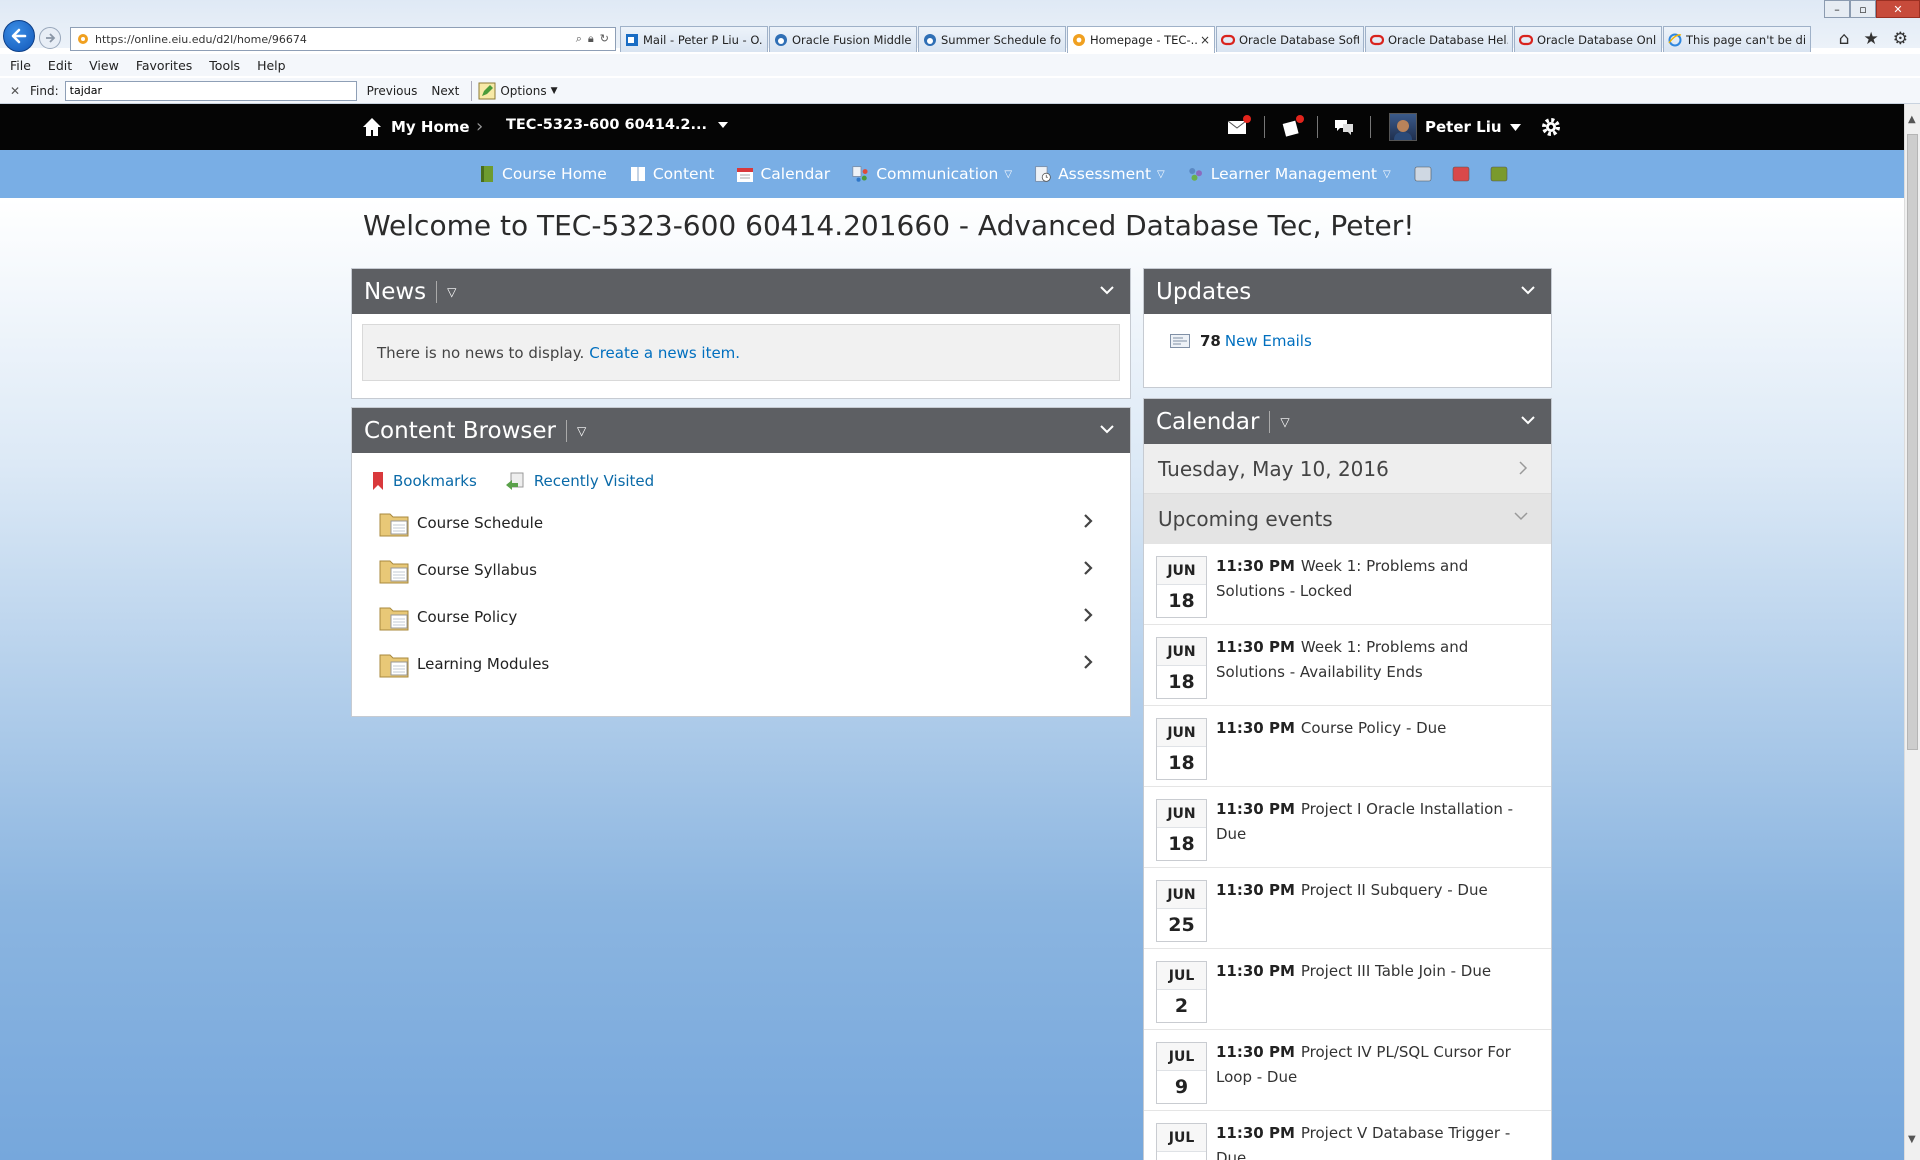 The image size is (1920, 1160). What do you see at coordinates (741, 522) in the screenshot?
I see `content-module-row: Course Schedule` at bounding box center [741, 522].